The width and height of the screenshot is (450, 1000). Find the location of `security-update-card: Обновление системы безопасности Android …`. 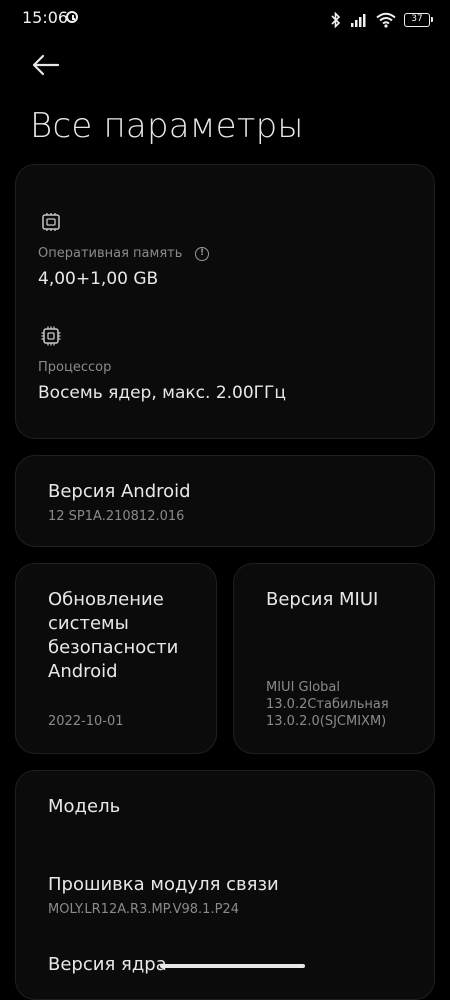

security-update-card: Обновление системы безопасности Android … is located at coordinates (116, 658).